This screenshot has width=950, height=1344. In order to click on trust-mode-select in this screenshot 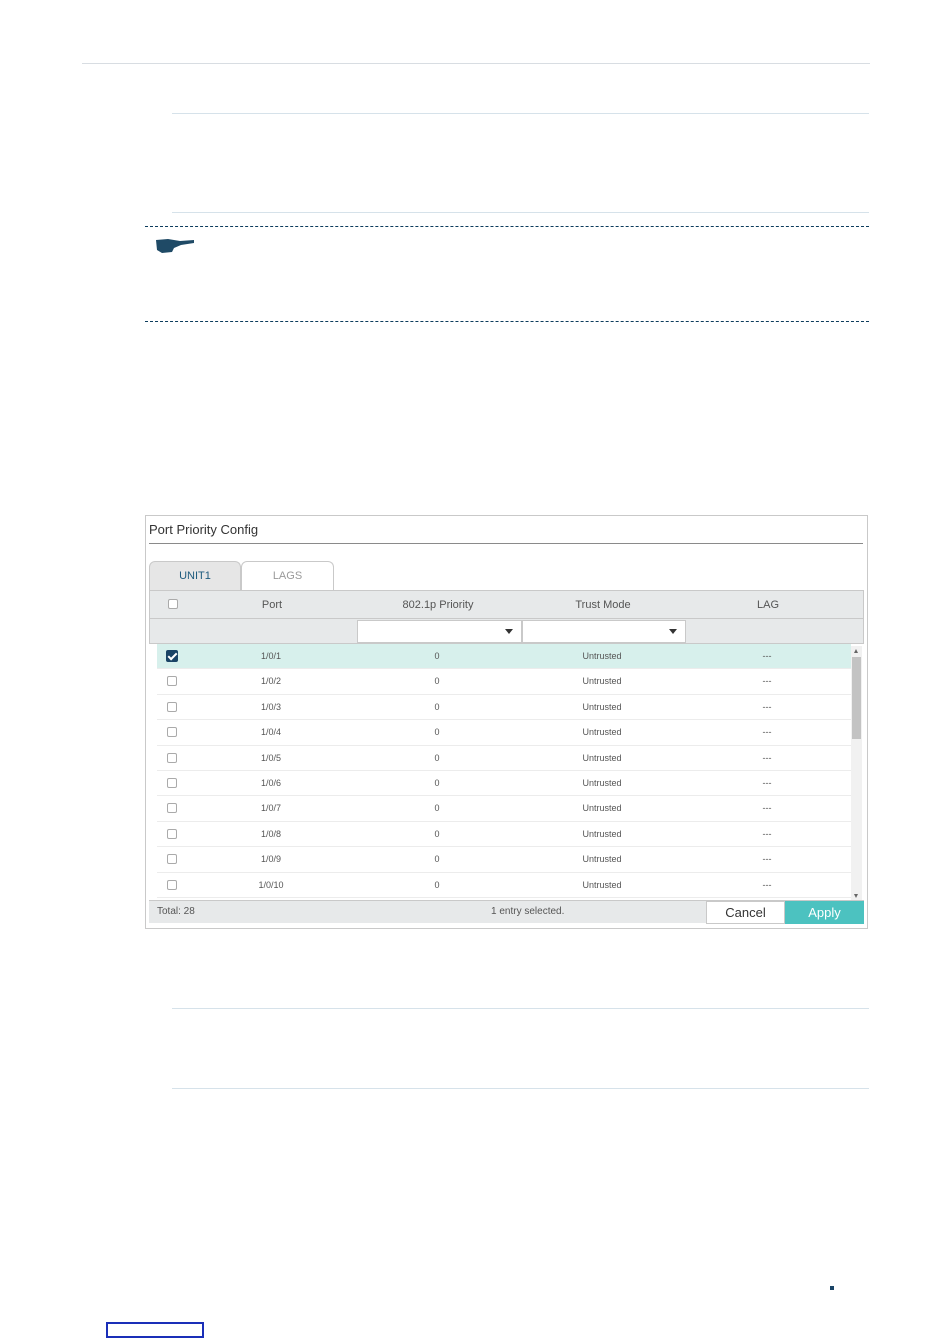, I will do `click(604, 631)`.